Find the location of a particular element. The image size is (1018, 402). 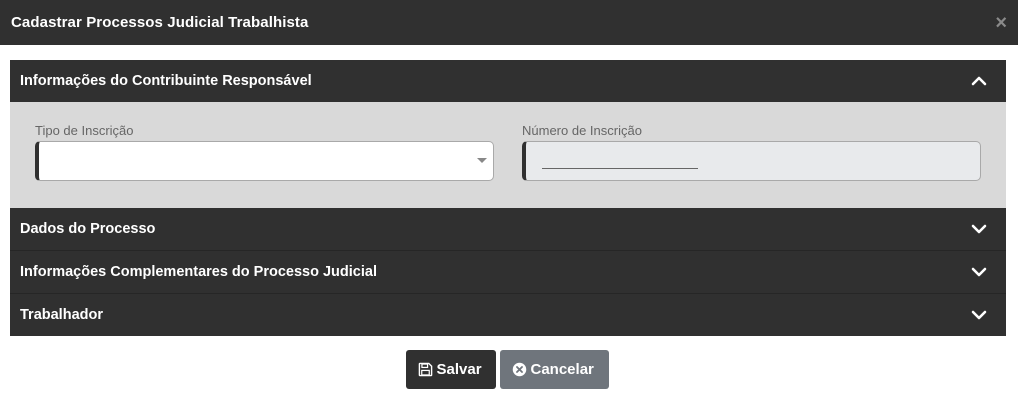

panel-header-dados-processo: Dados do Processo is located at coordinates (508, 229).